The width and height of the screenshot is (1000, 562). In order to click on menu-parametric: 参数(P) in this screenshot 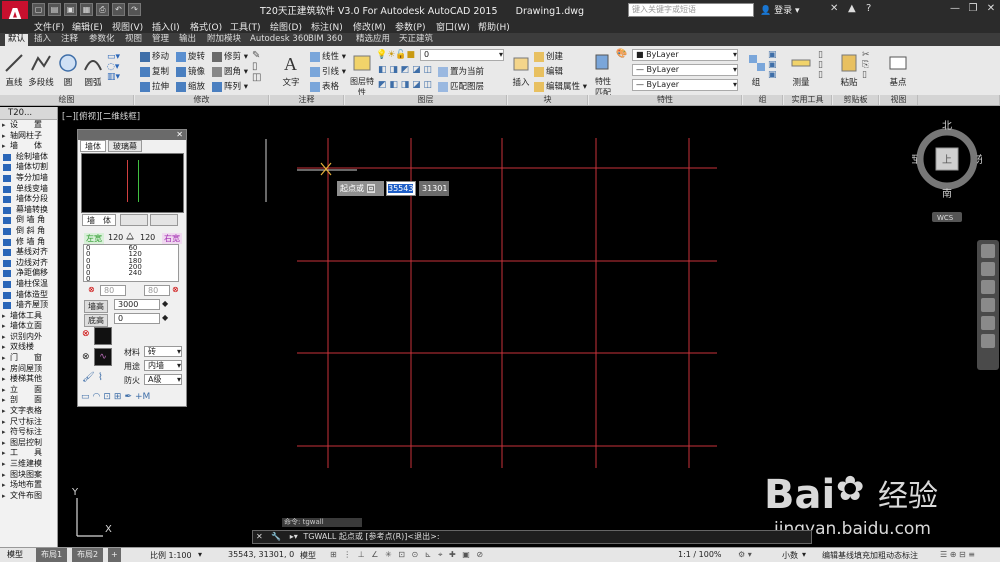, I will do `click(410, 26)`.